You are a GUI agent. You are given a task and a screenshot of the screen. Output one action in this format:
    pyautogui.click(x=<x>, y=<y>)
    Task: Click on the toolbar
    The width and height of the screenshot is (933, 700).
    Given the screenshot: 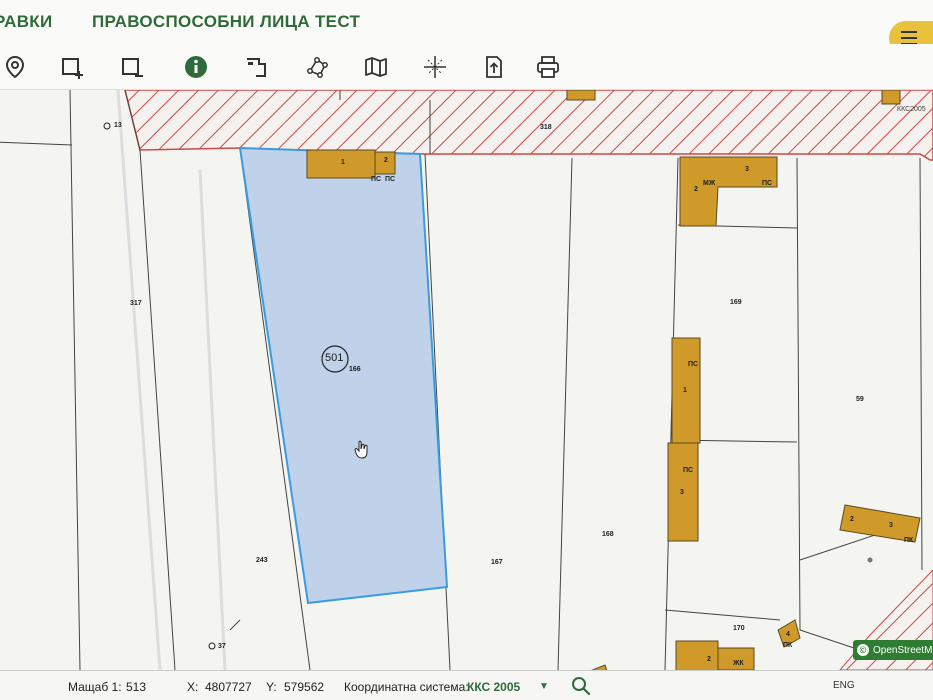 What is the action you would take?
    pyautogui.click(x=466, y=67)
    